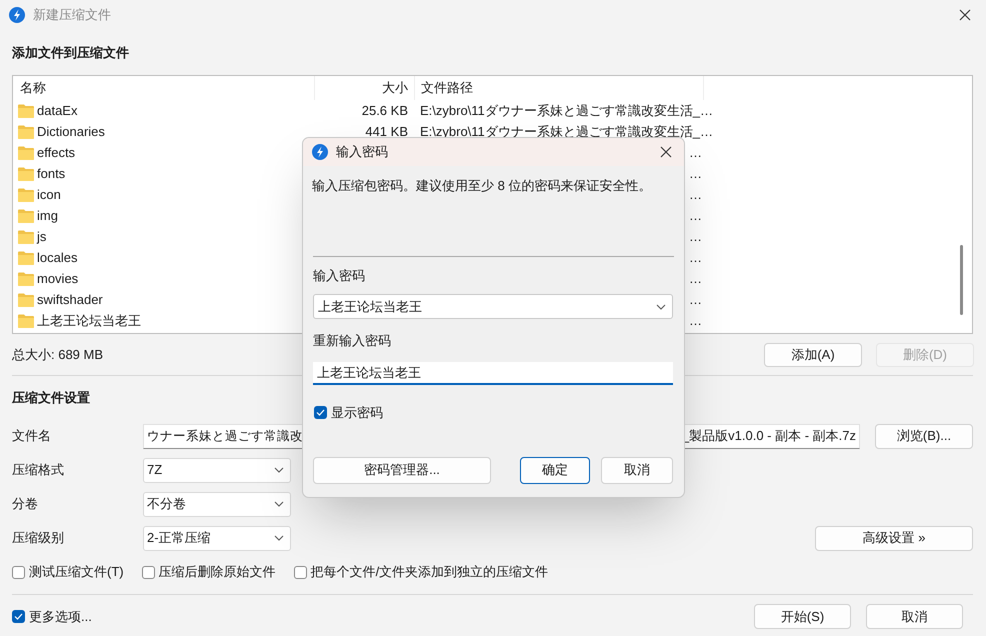  I want to click on field-label: 分卷, so click(25, 504).